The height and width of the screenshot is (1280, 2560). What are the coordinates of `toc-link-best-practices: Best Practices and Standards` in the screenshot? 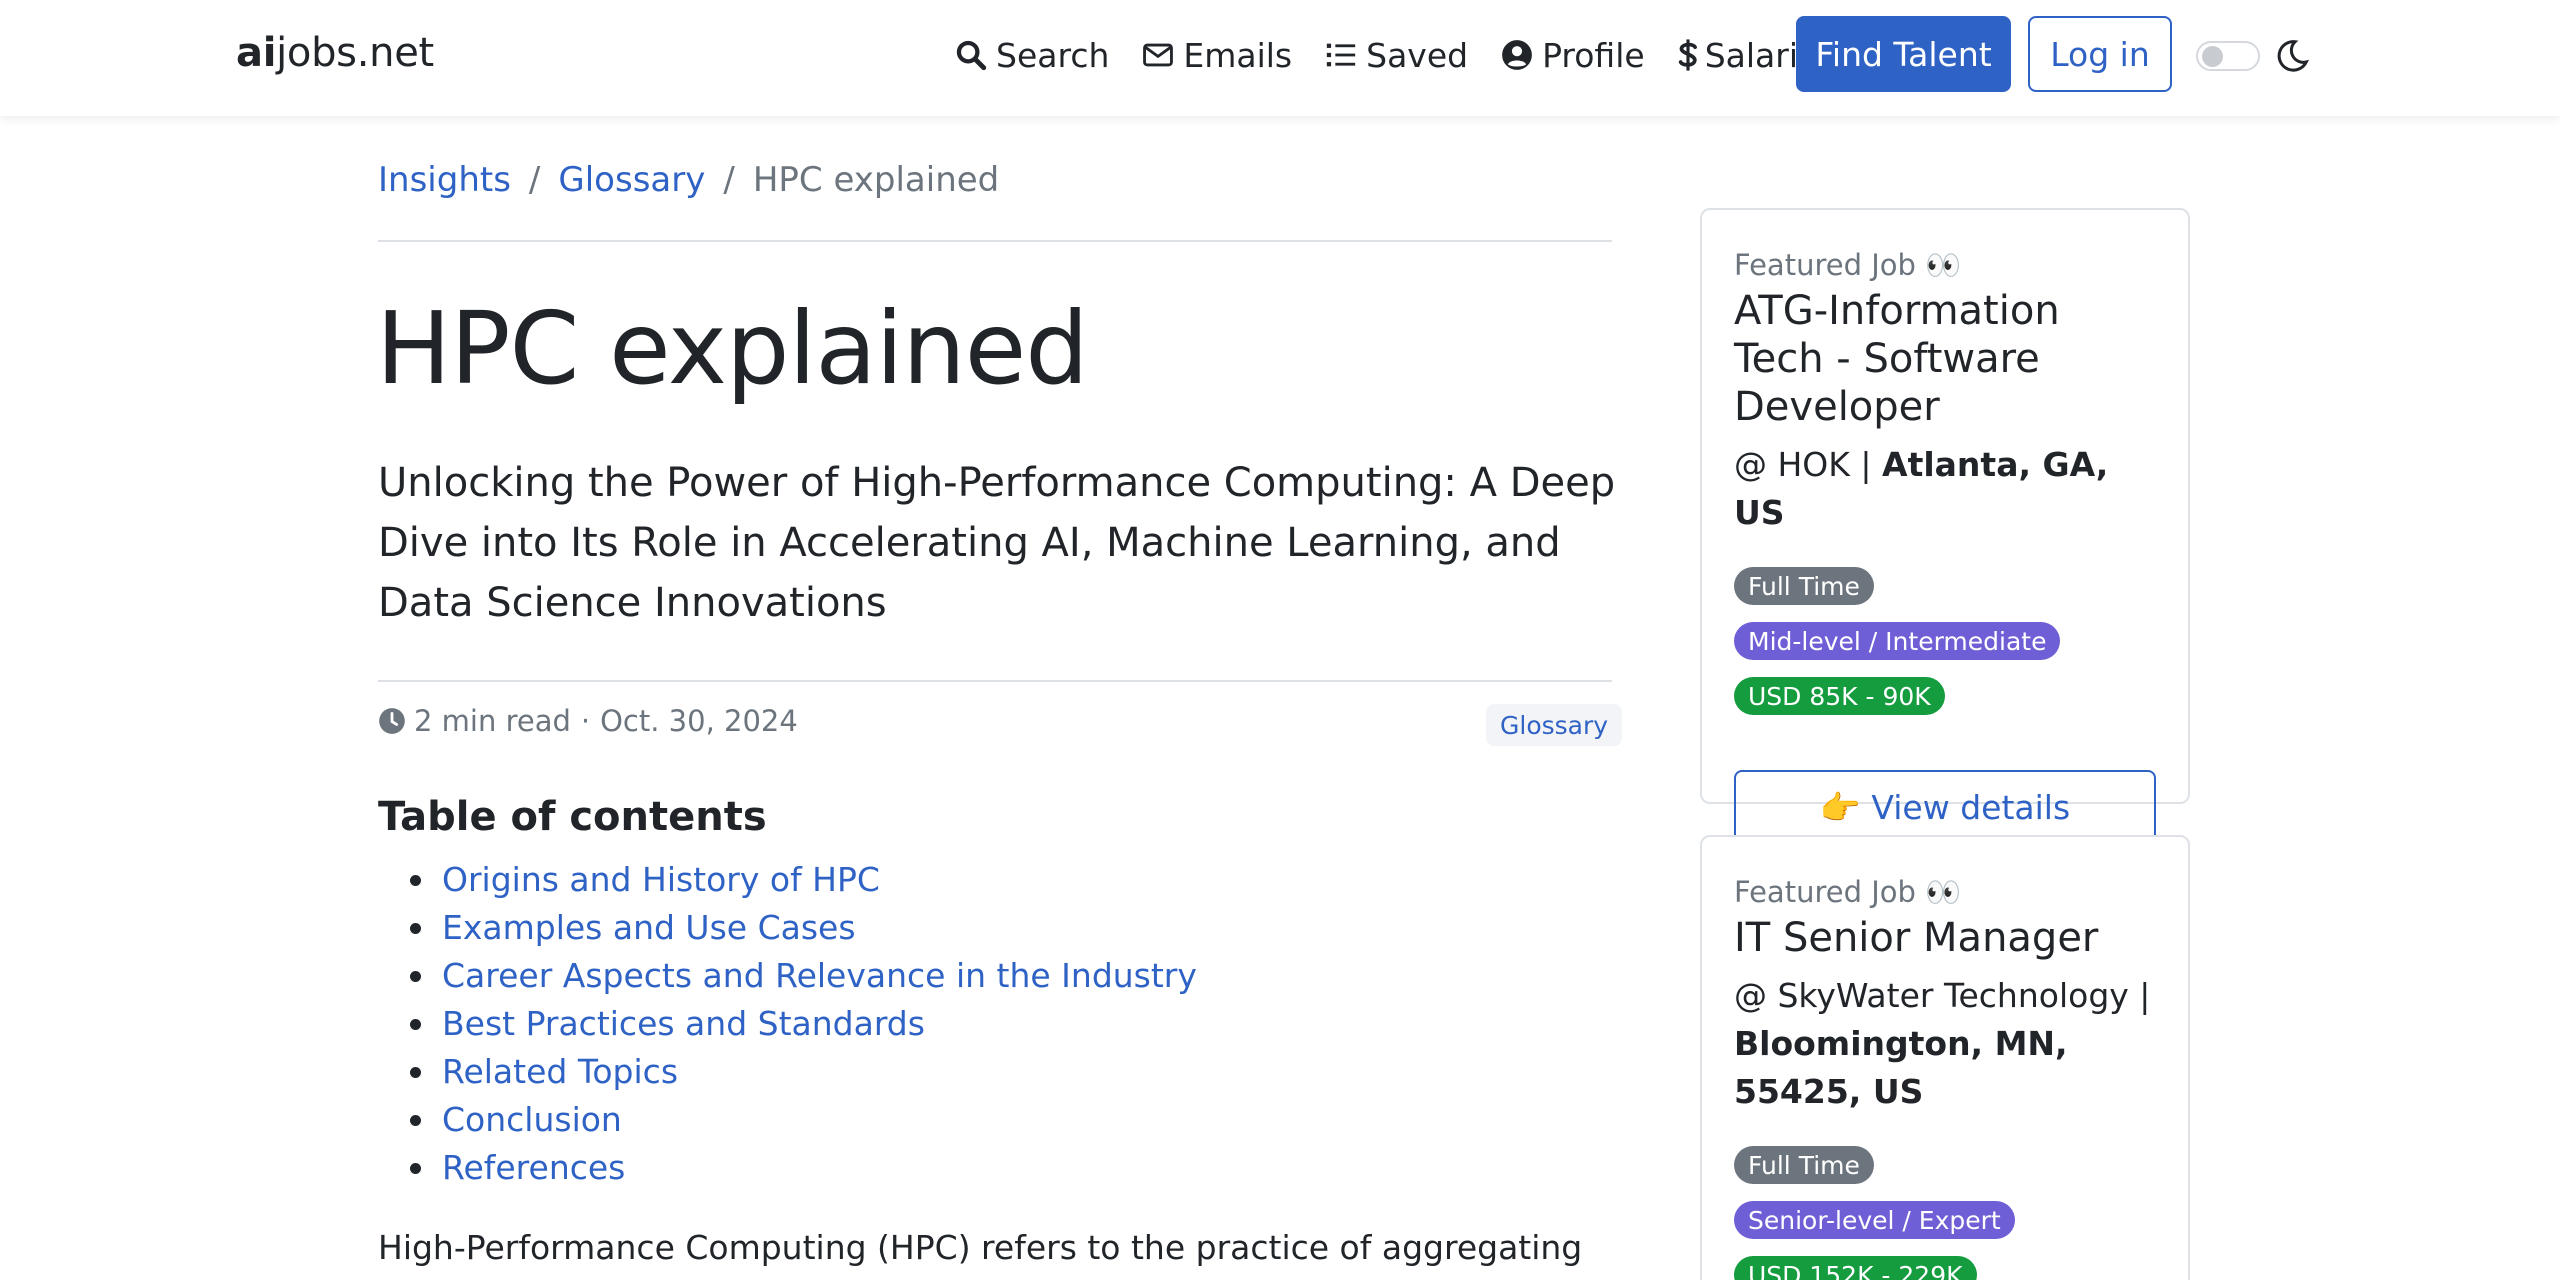 It's located at (683, 1023).